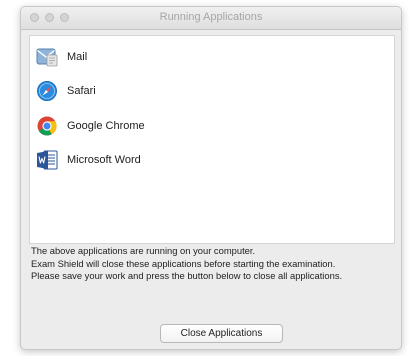 This screenshot has width=420, height=356. Describe the element at coordinates (47, 91) in the screenshot. I see `safari-icon` at that location.